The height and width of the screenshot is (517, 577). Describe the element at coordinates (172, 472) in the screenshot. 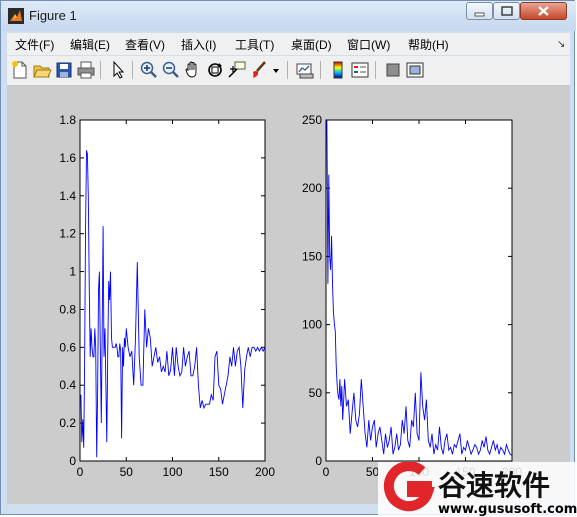

I see `x-tick-label: 100` at that location.